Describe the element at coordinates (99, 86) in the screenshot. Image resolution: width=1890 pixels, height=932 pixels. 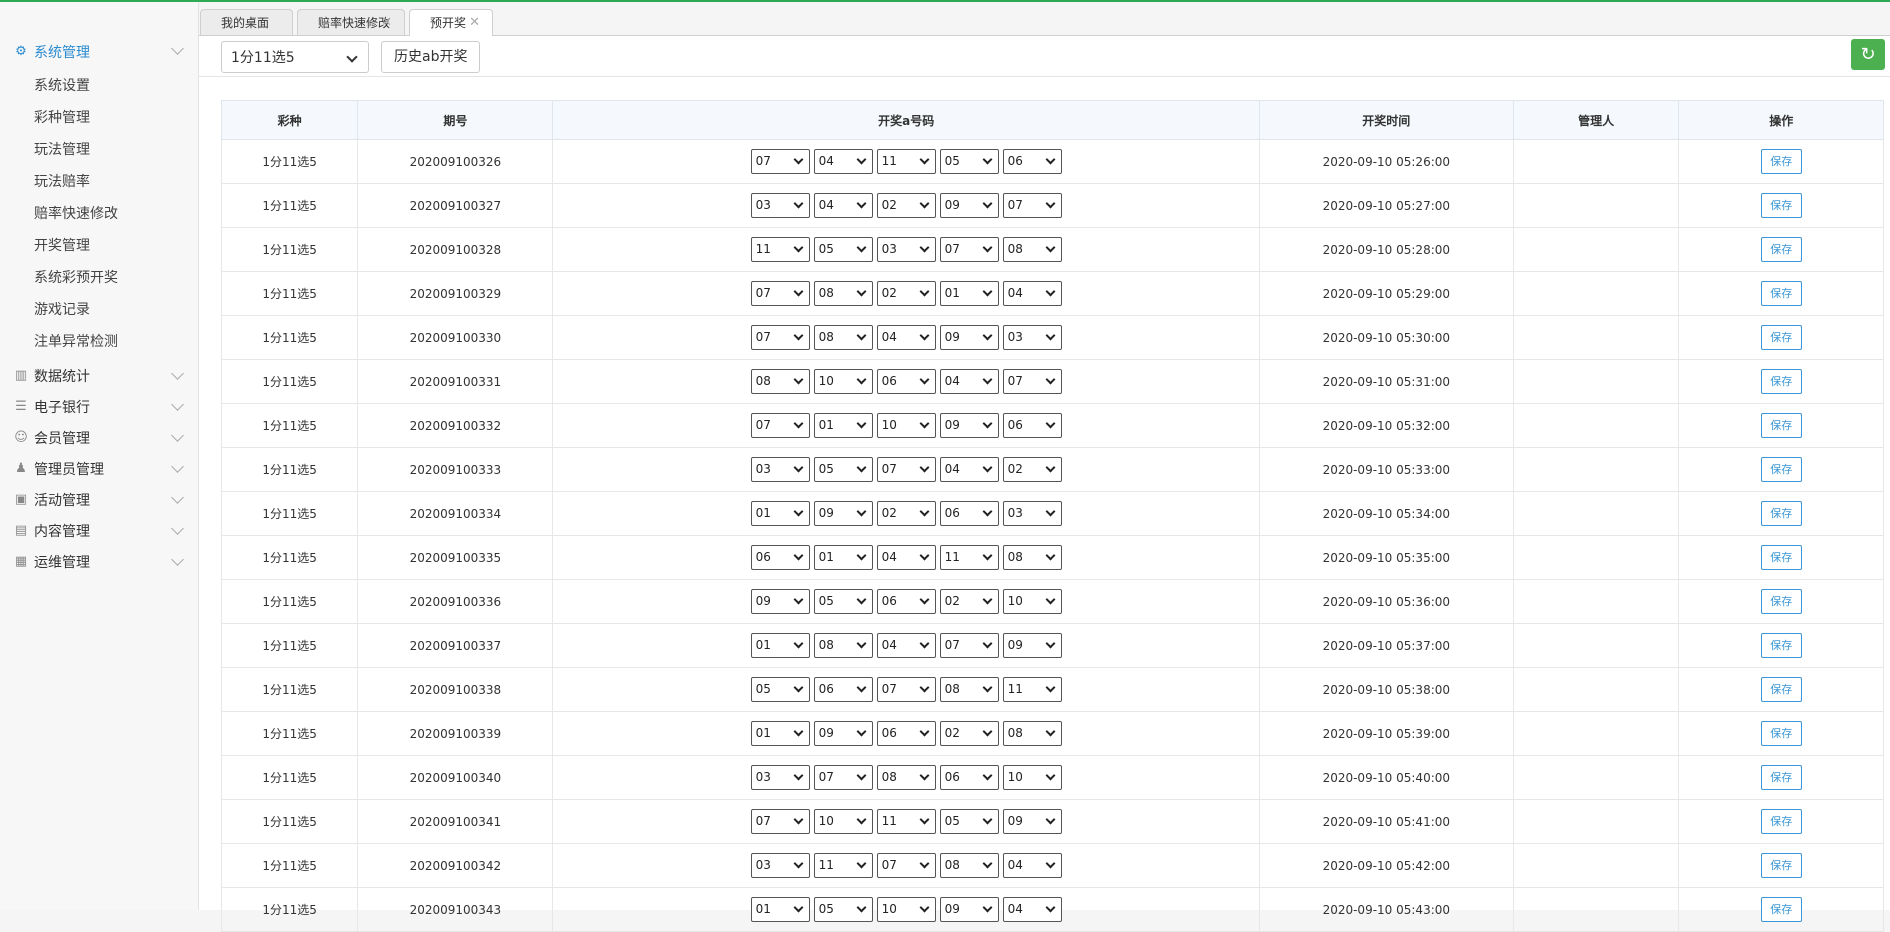
I see `sidebar-sub-item: 系统设置` at that location.